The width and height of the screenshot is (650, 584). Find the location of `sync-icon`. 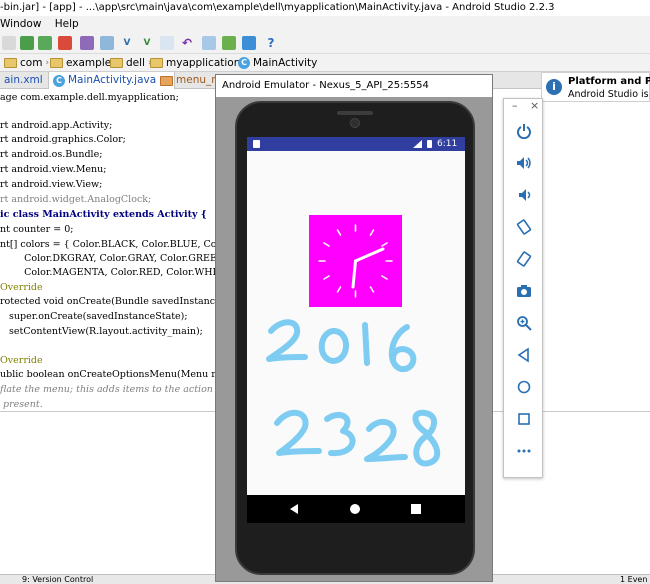

sync-icon is located at coordinates (27, 43).